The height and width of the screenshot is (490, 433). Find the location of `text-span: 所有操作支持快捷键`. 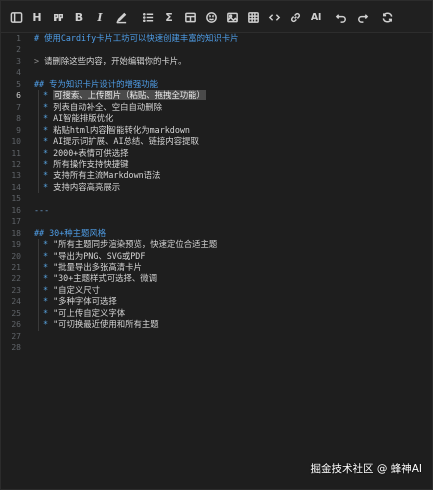

text-span: 所有操作支持快捷键 is located at coordinates (91, 163).